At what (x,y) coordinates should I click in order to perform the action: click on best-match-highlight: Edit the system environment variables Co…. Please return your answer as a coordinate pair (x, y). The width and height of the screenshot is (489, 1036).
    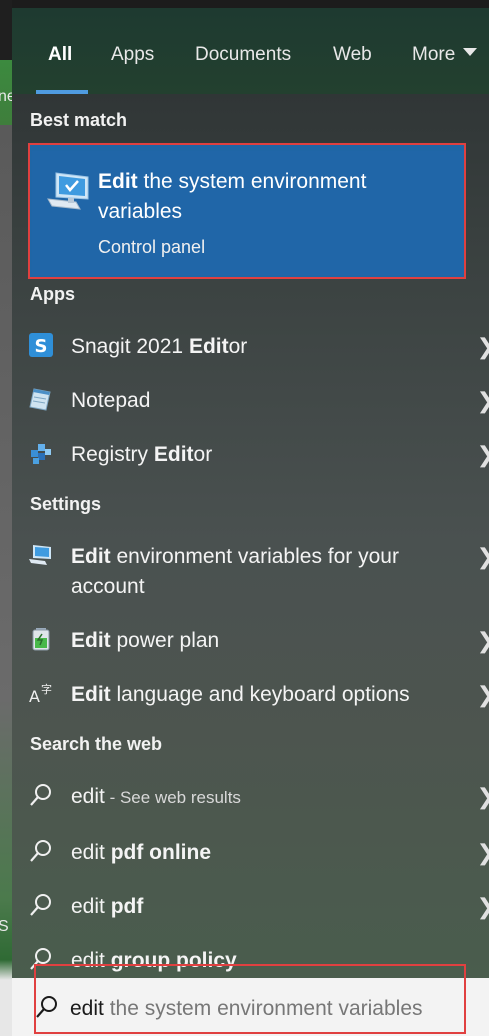
    Looking at the image, I should click on (248, 213).